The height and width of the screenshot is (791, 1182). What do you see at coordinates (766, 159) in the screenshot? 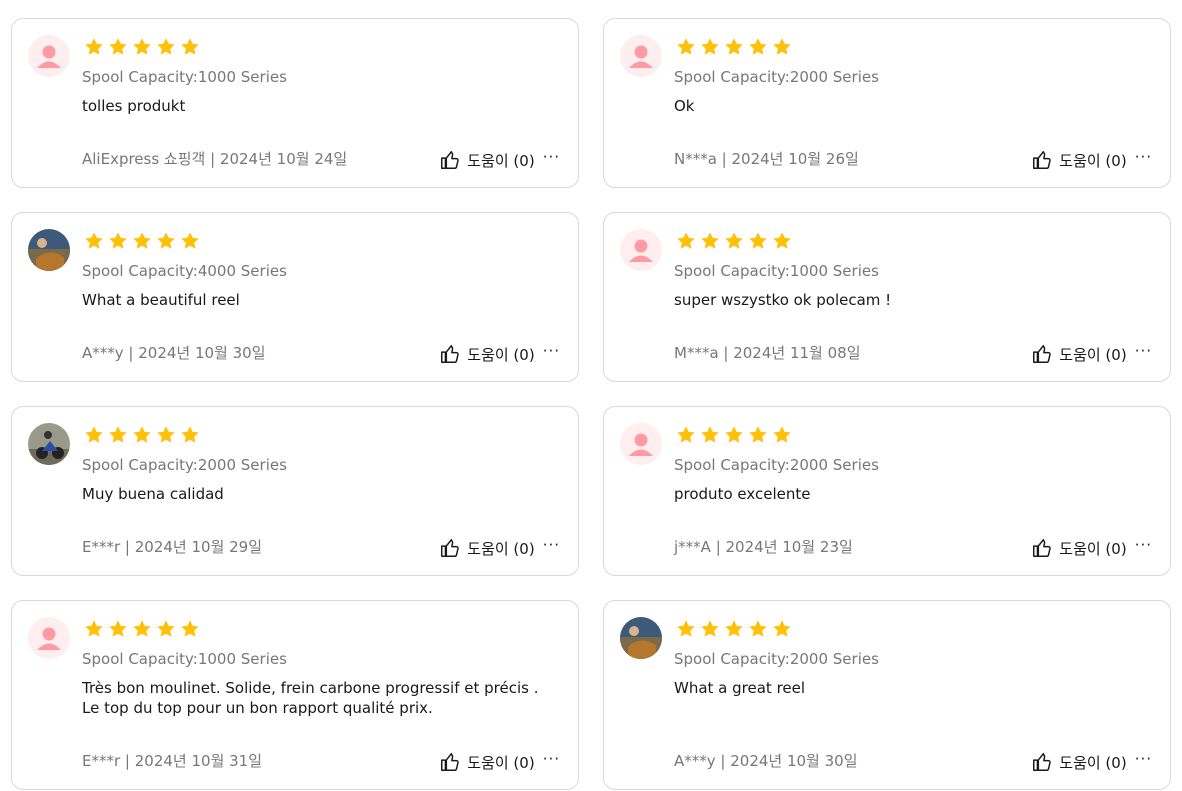
I see `author-date: N***a | 2024년 10월 26일` at bounding box center [766, 159].